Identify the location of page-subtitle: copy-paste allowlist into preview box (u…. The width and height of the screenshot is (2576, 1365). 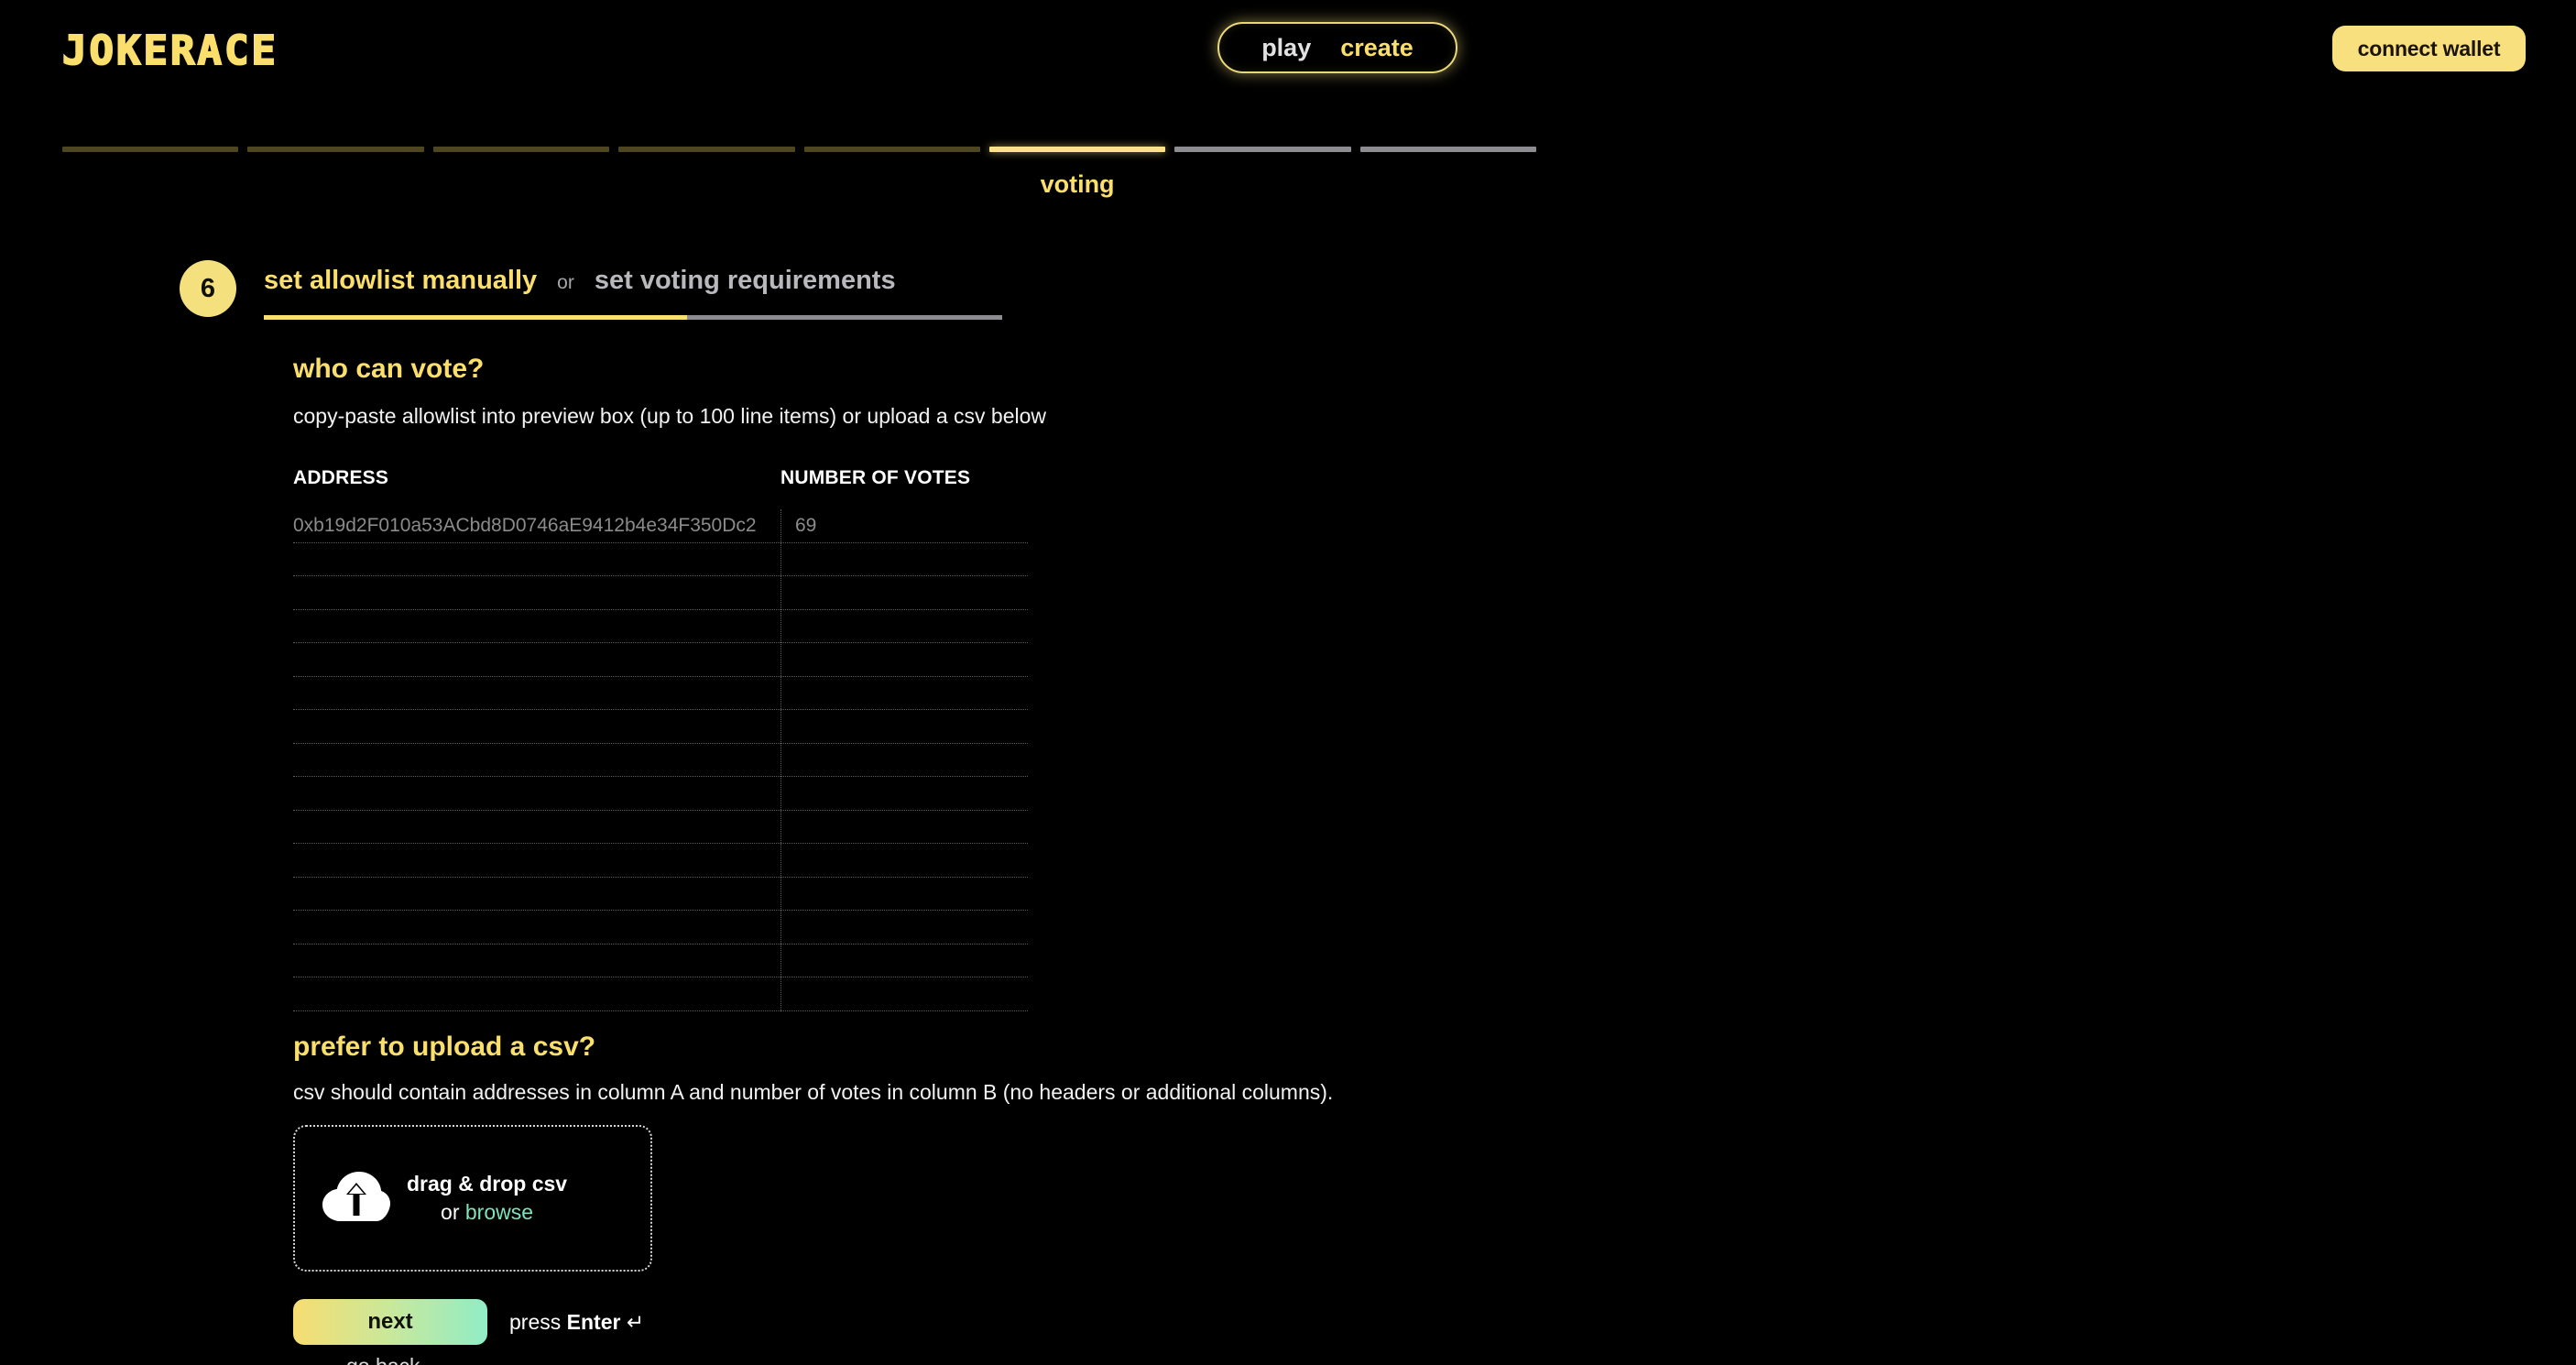
(670, 416).